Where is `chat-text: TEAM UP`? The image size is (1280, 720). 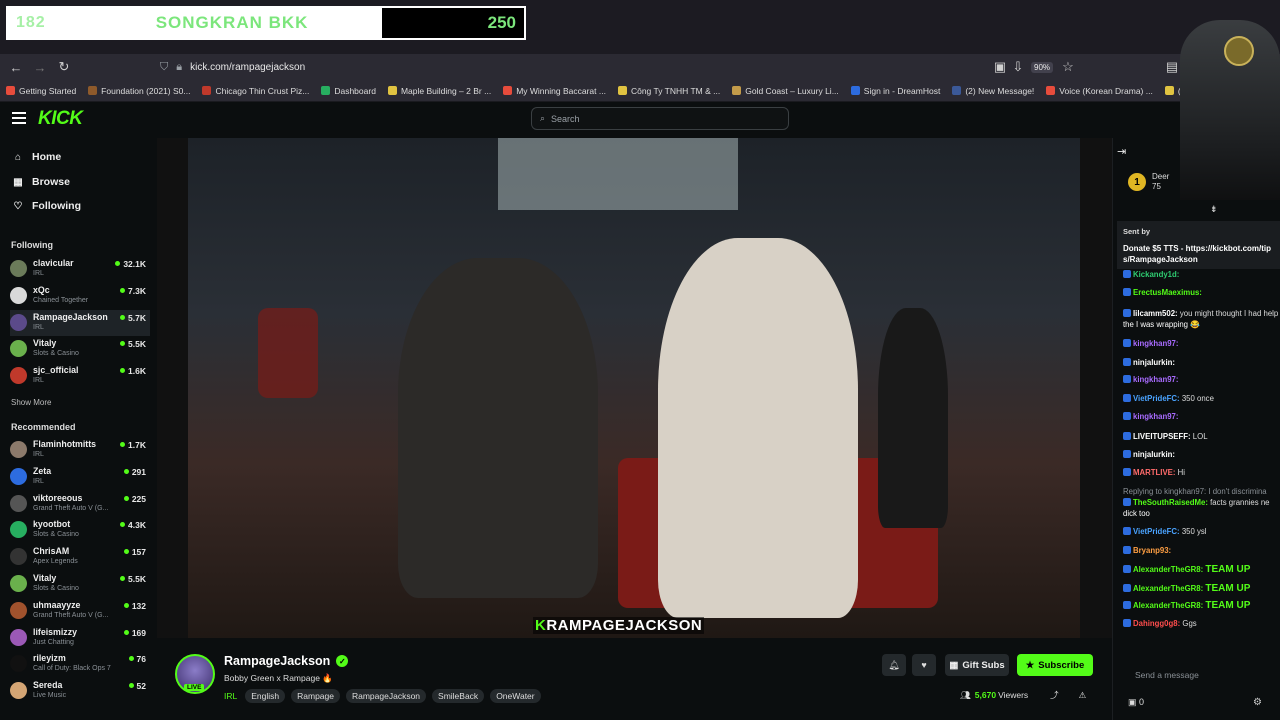
chat-text: TEAM UP is located at coordinates (1228, 570).